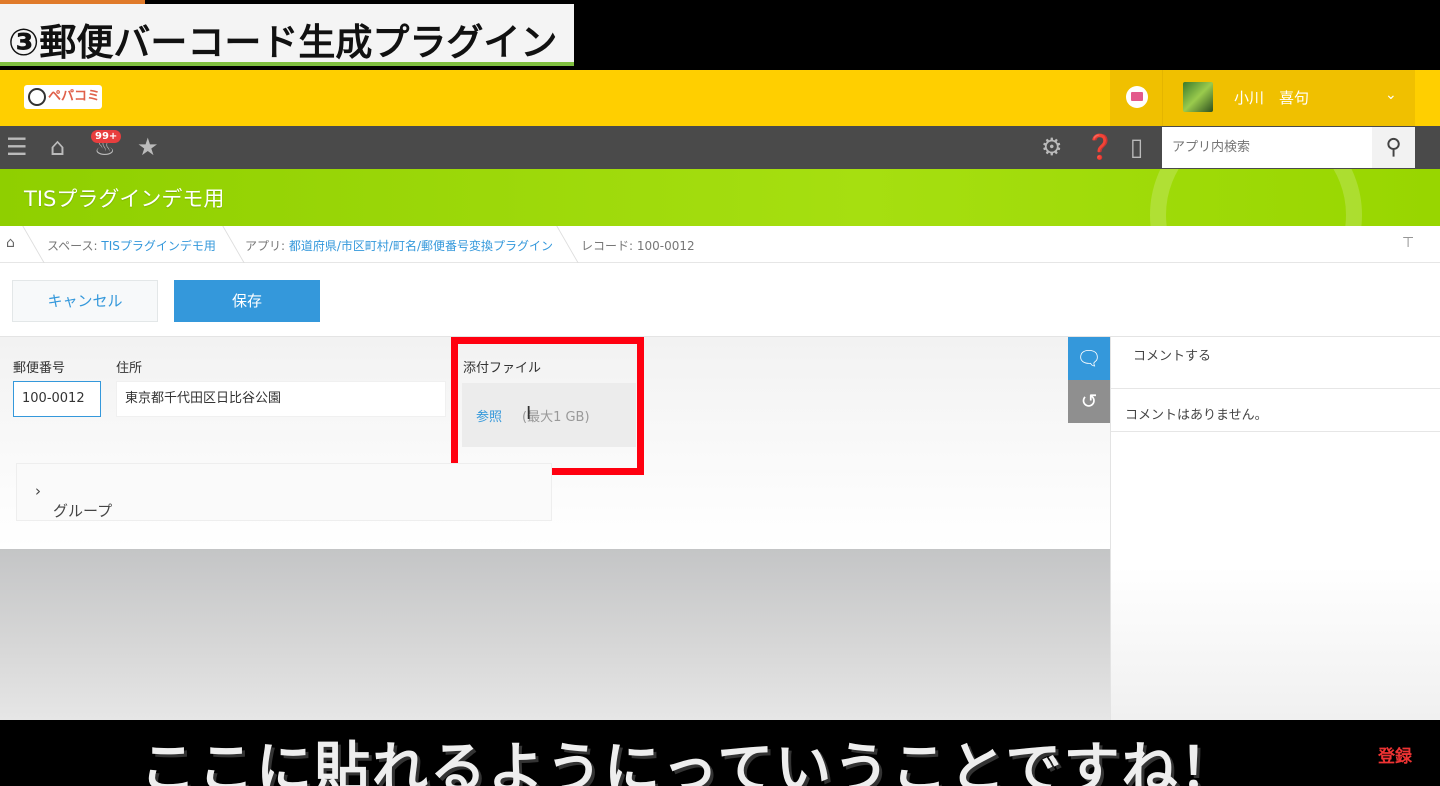 The image size is (1440, 786). Describe the element at coordinates (720, 147) in the screenshot. I see `global-toolbar: ☰ ⌂ ♨ 99+ ★ ⚙ ❓ ▯ ⚲` at that location.